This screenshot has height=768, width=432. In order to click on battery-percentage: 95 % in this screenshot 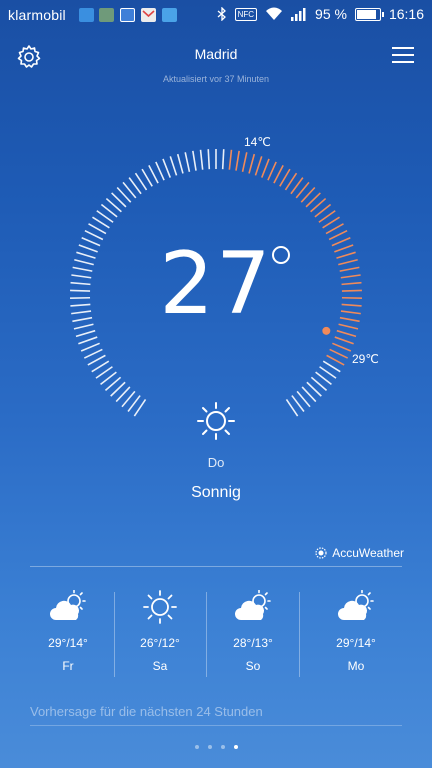, I will do `click(331, 14)`.